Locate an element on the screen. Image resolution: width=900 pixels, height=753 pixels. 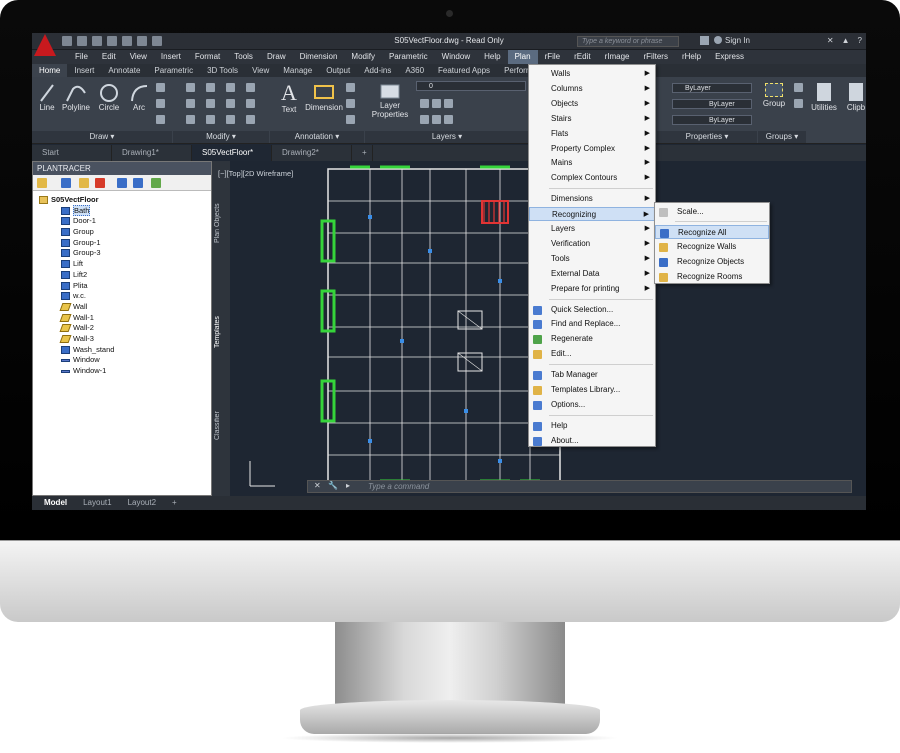
scale-icon is located at coordinates (210, 119).